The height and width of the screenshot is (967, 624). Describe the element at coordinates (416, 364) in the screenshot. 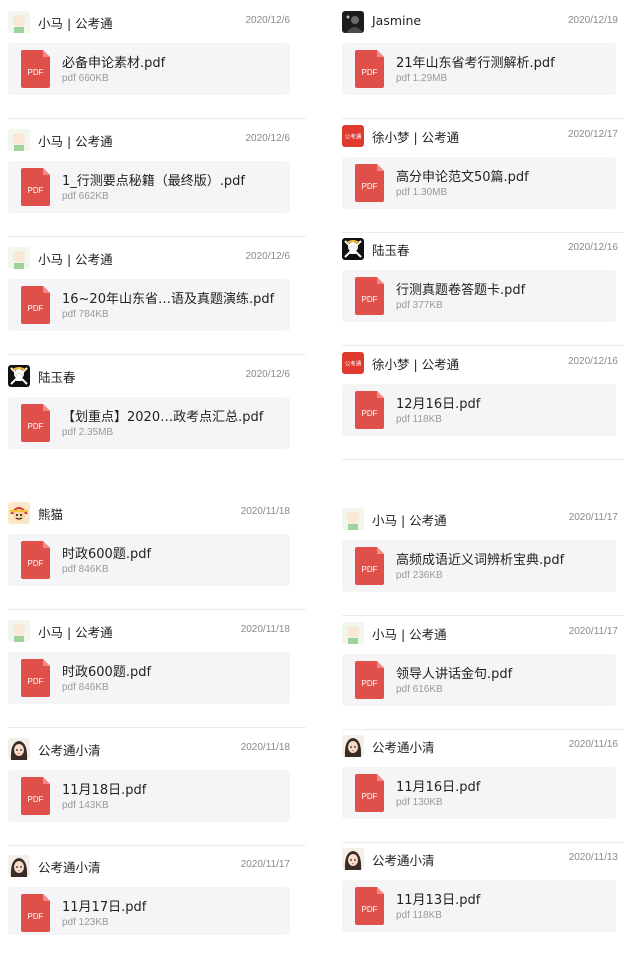

I see `sender-name: 徐小梦 | 公考通` at that location.